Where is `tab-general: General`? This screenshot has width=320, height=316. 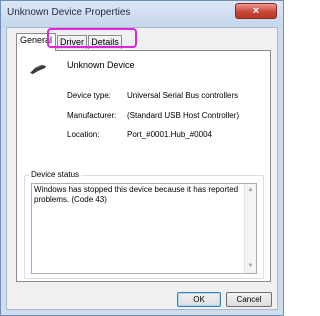 tab-general: General is located at coordinates (36, 42).